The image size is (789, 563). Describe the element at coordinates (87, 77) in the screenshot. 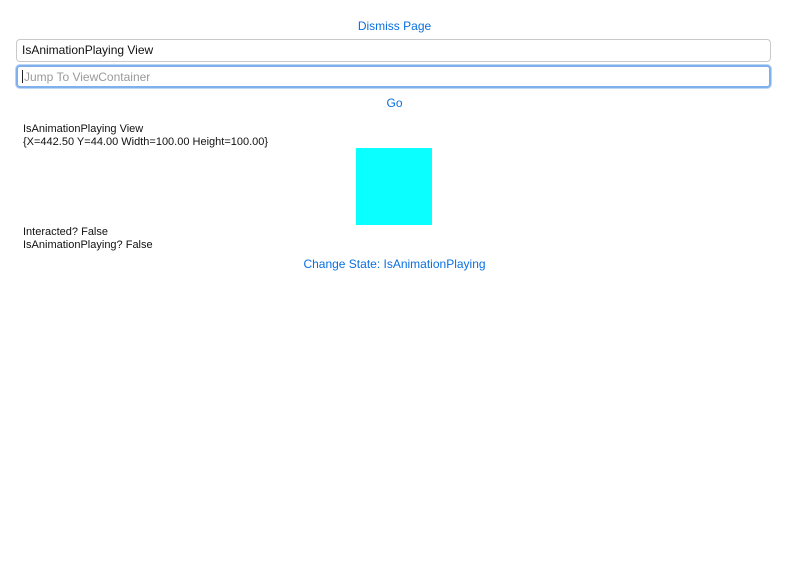

I see `jump-placeholder: Jump To ViewContainer` at that location.